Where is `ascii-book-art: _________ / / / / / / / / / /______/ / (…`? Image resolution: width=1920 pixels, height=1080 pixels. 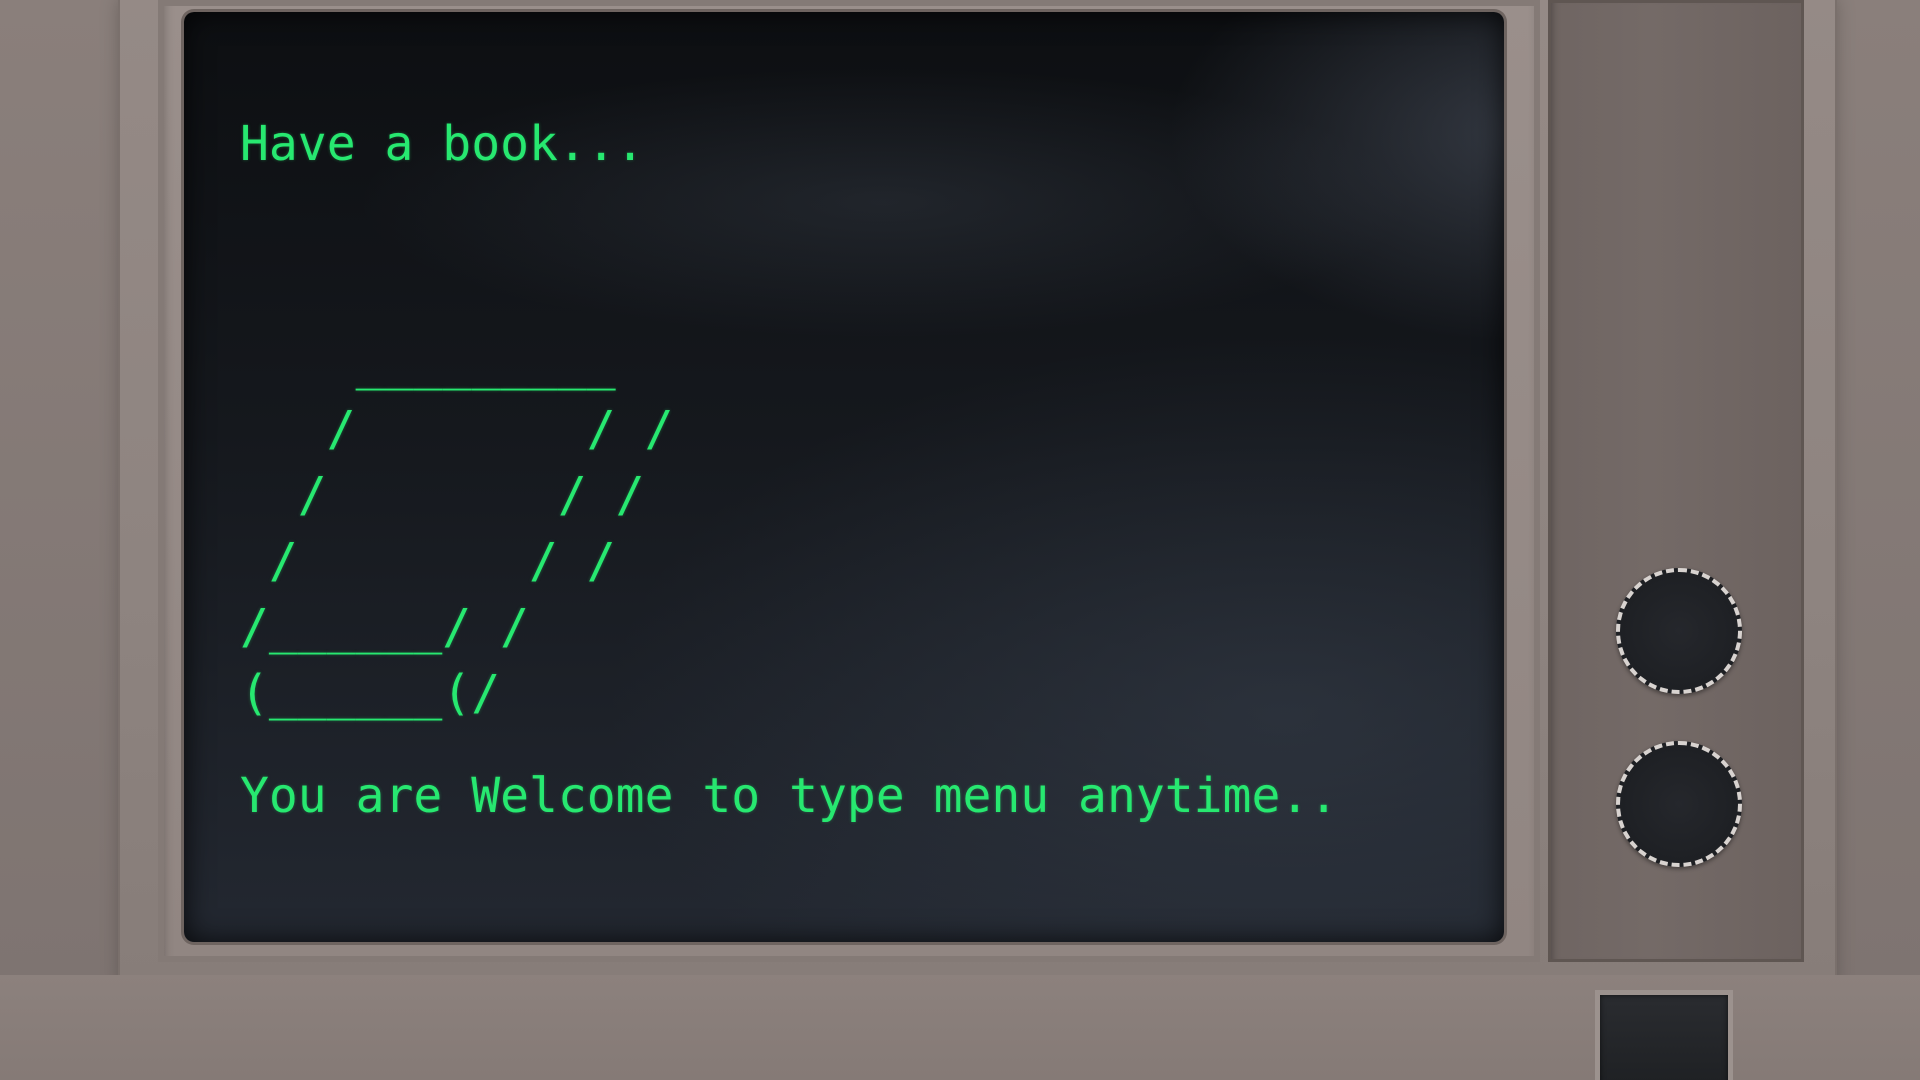
ascii-book-art: _________ / / / / / / / / / /______/ / (… is located at coordinates (457, 528).